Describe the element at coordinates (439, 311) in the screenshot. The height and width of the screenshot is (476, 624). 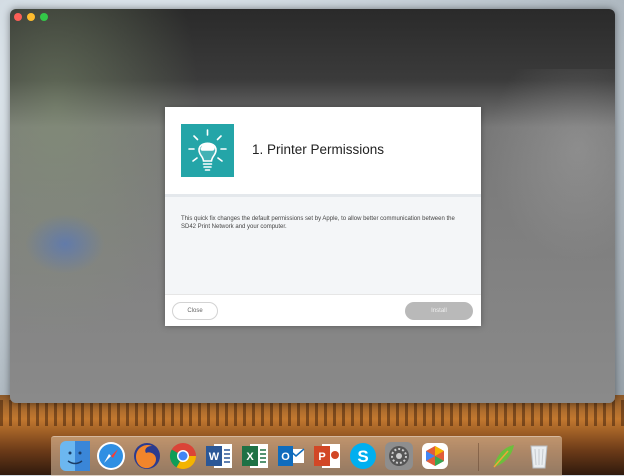
I see `install-button: Install` at that location.